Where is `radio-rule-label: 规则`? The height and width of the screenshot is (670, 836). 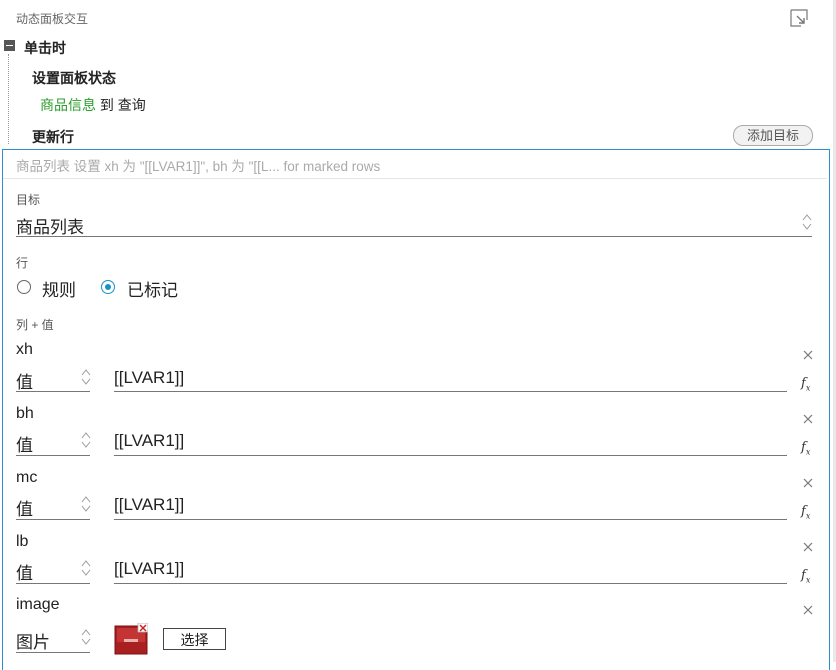 radio-rule-label: 规则 is located at coordinates (59, 288).